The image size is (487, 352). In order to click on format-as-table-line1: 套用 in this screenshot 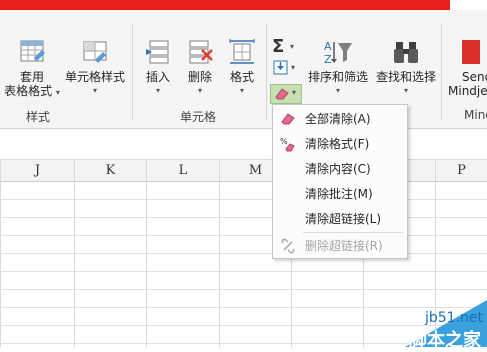, I will do `click(31, 77)`.